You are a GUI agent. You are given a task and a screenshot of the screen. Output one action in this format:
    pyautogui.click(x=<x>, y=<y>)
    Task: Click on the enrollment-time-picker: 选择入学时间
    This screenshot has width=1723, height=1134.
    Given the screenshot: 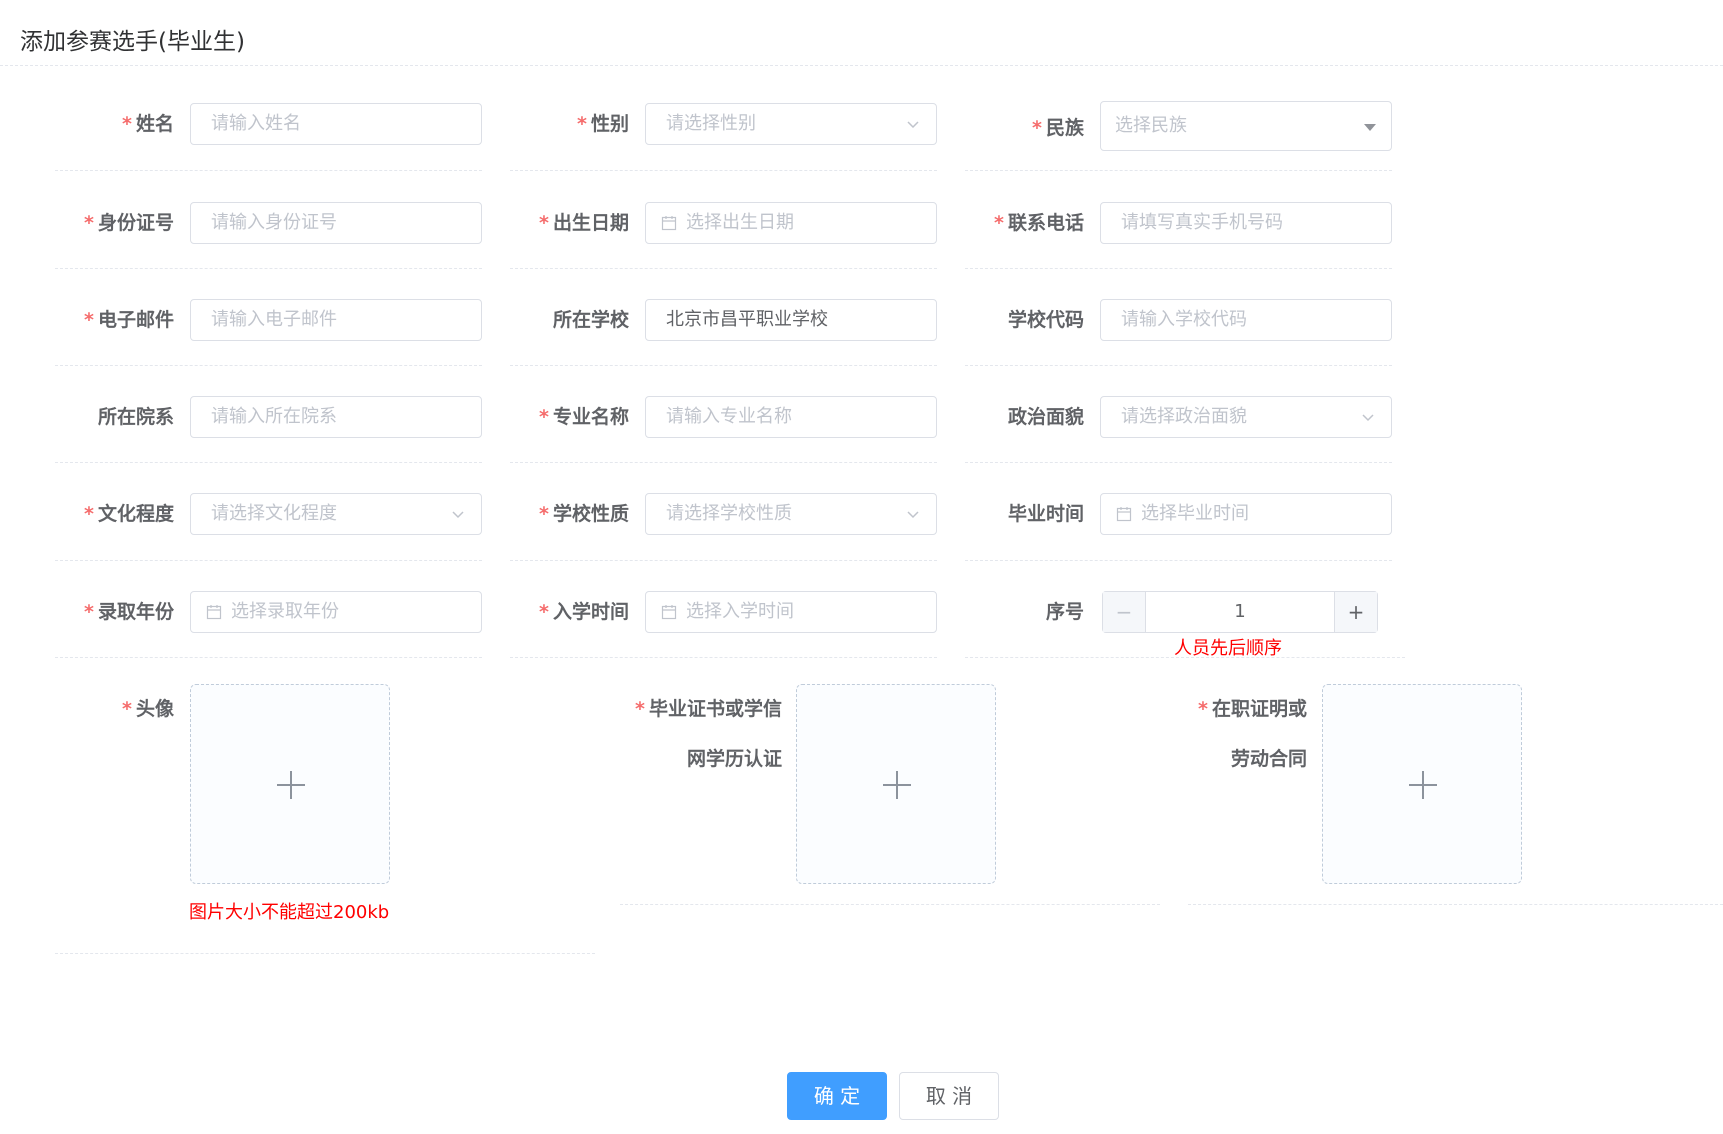 What is the action you would take?
    pyautogui.click(x=791, y=612)
    